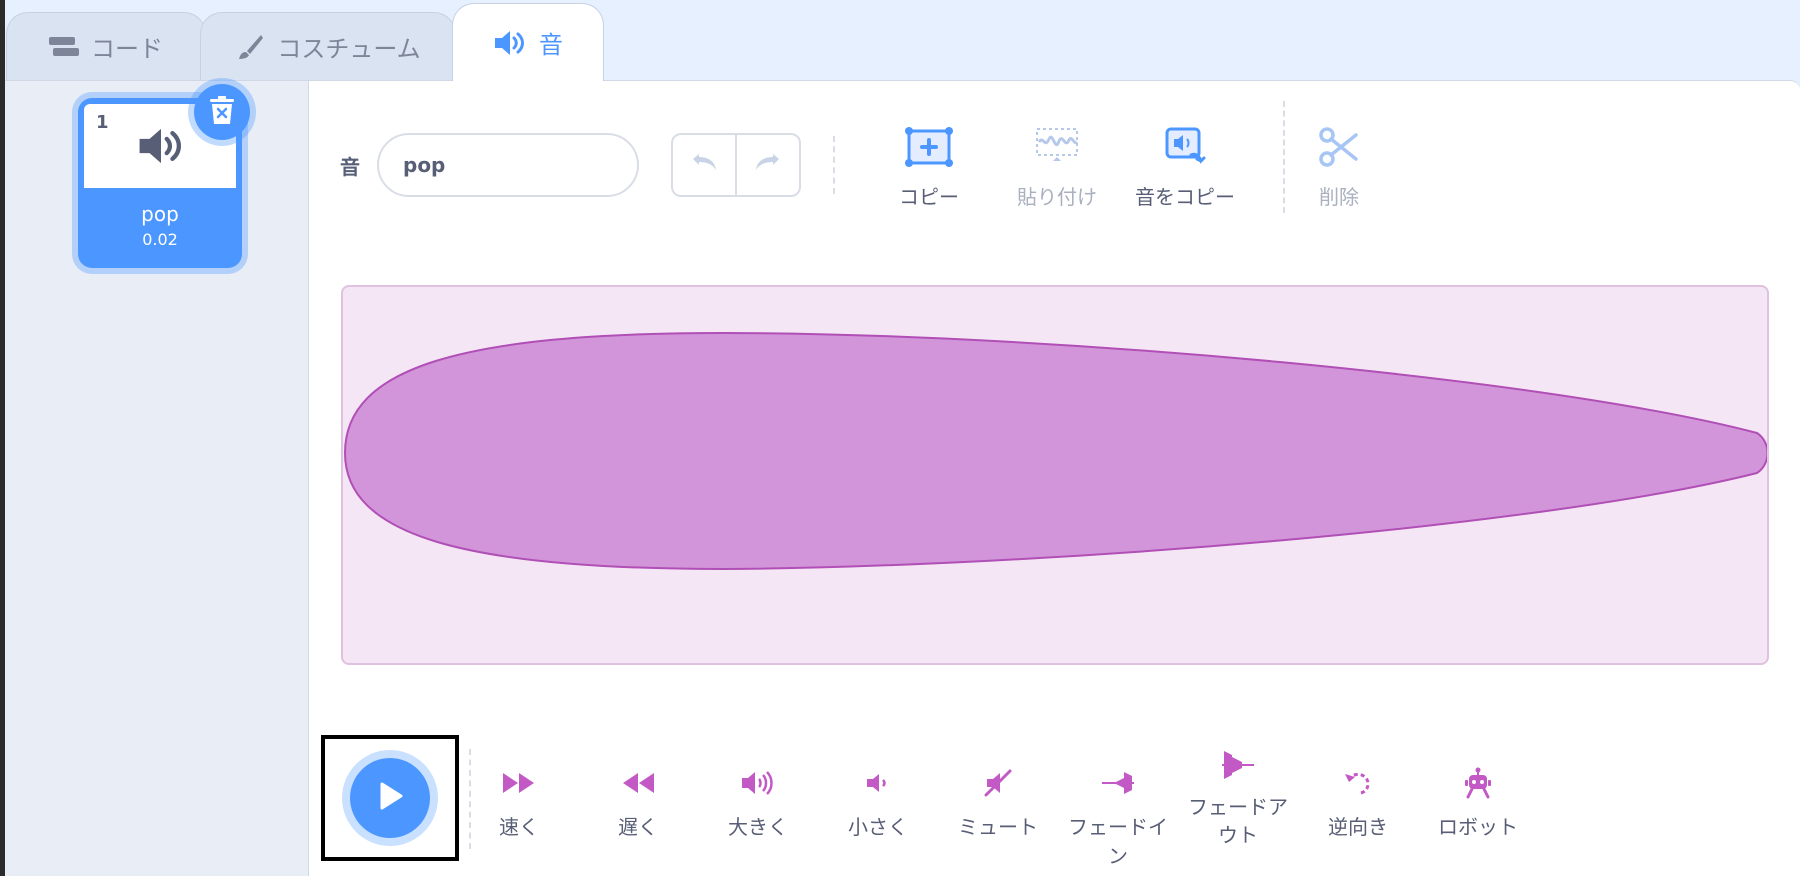  I want to click on play-button, so click(390, 798).